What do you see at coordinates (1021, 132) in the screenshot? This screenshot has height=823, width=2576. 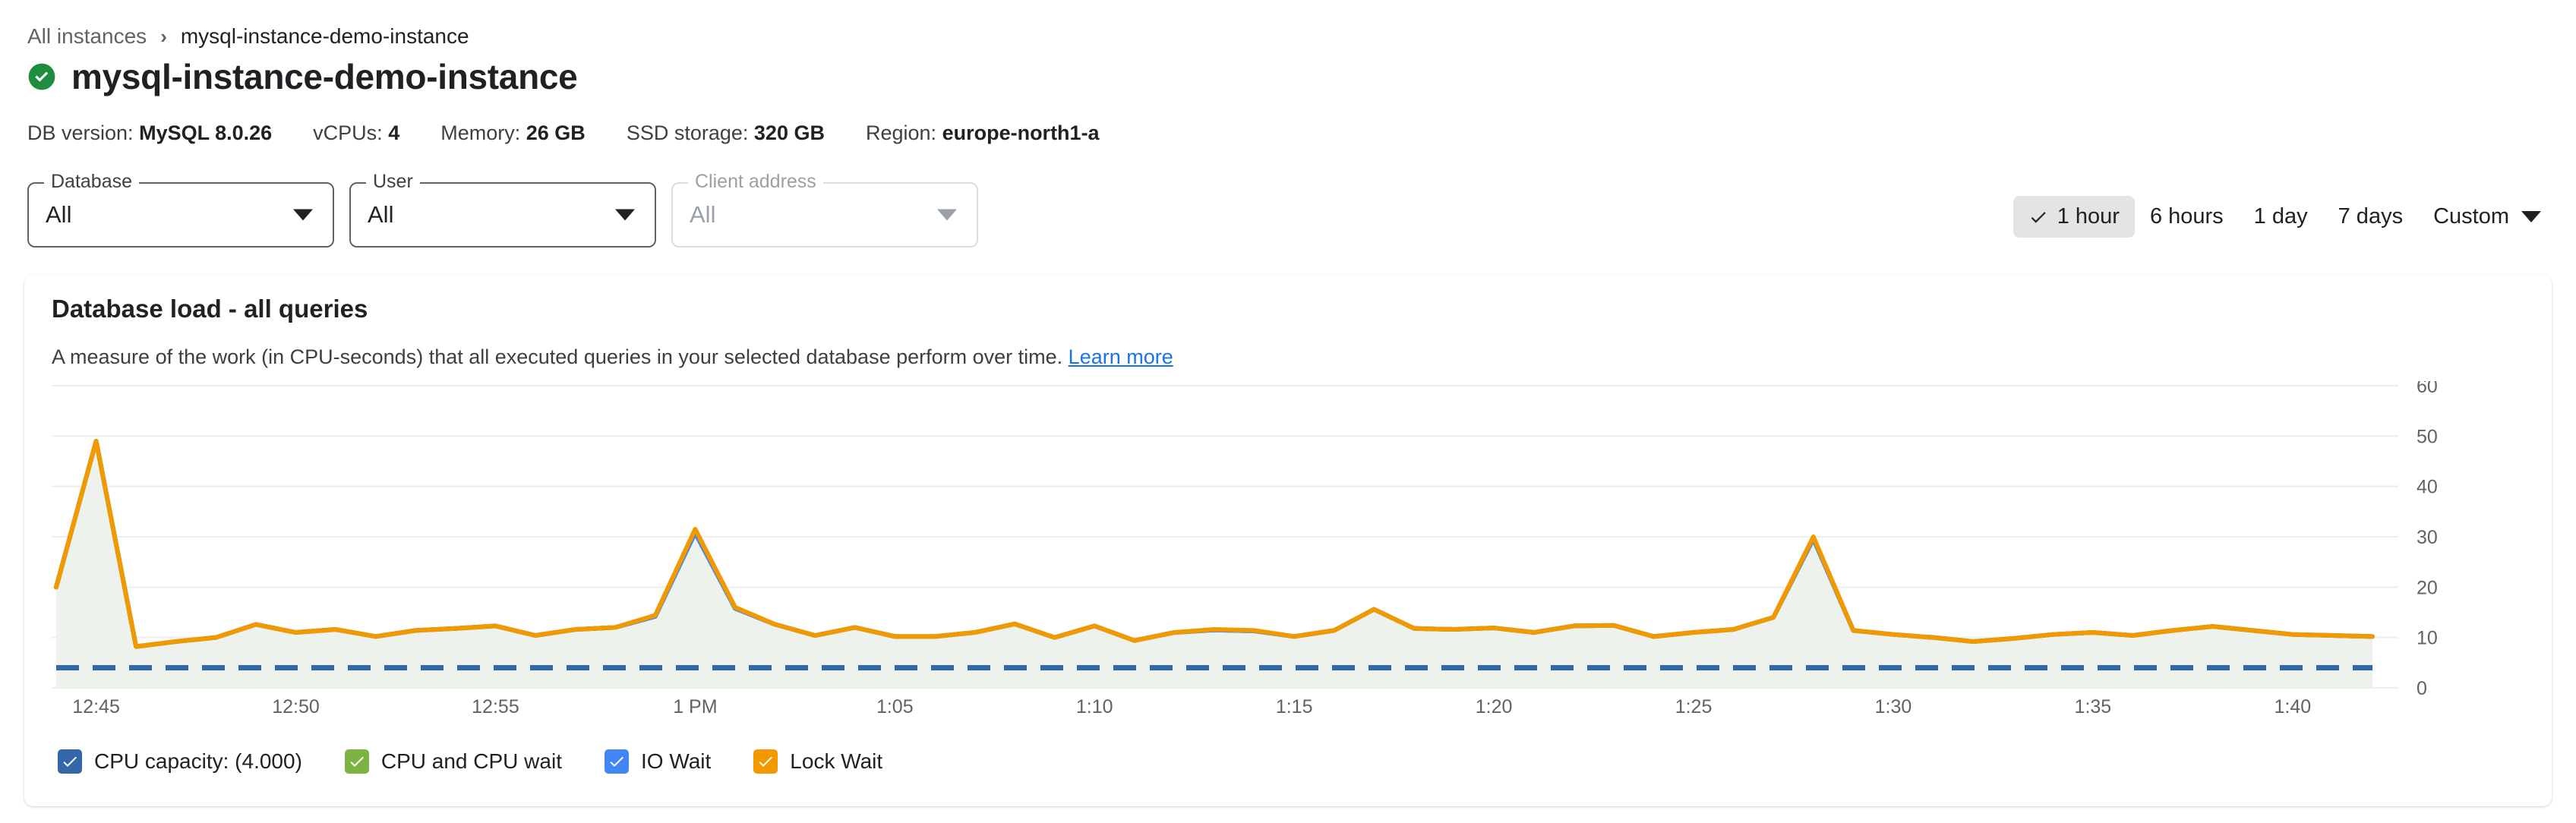 I see `meta-region-value: europe-north1-a` at bounding box center [1021, 132].